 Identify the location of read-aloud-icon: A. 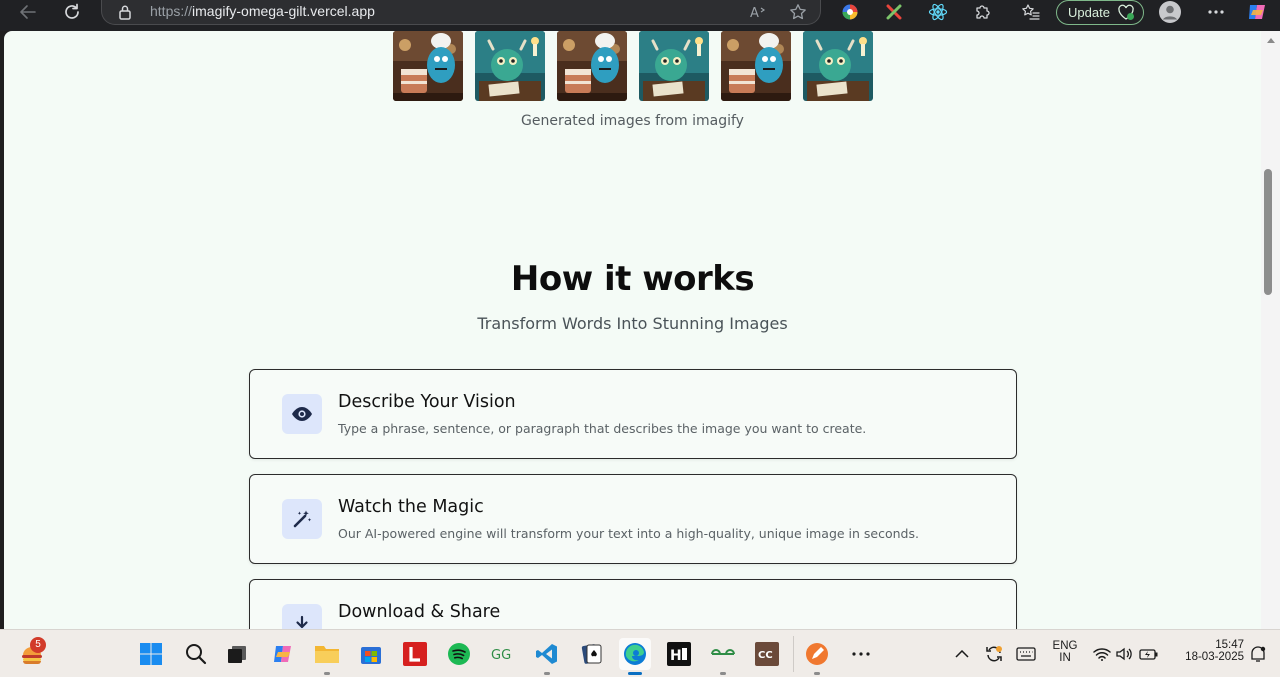
(758, 12).